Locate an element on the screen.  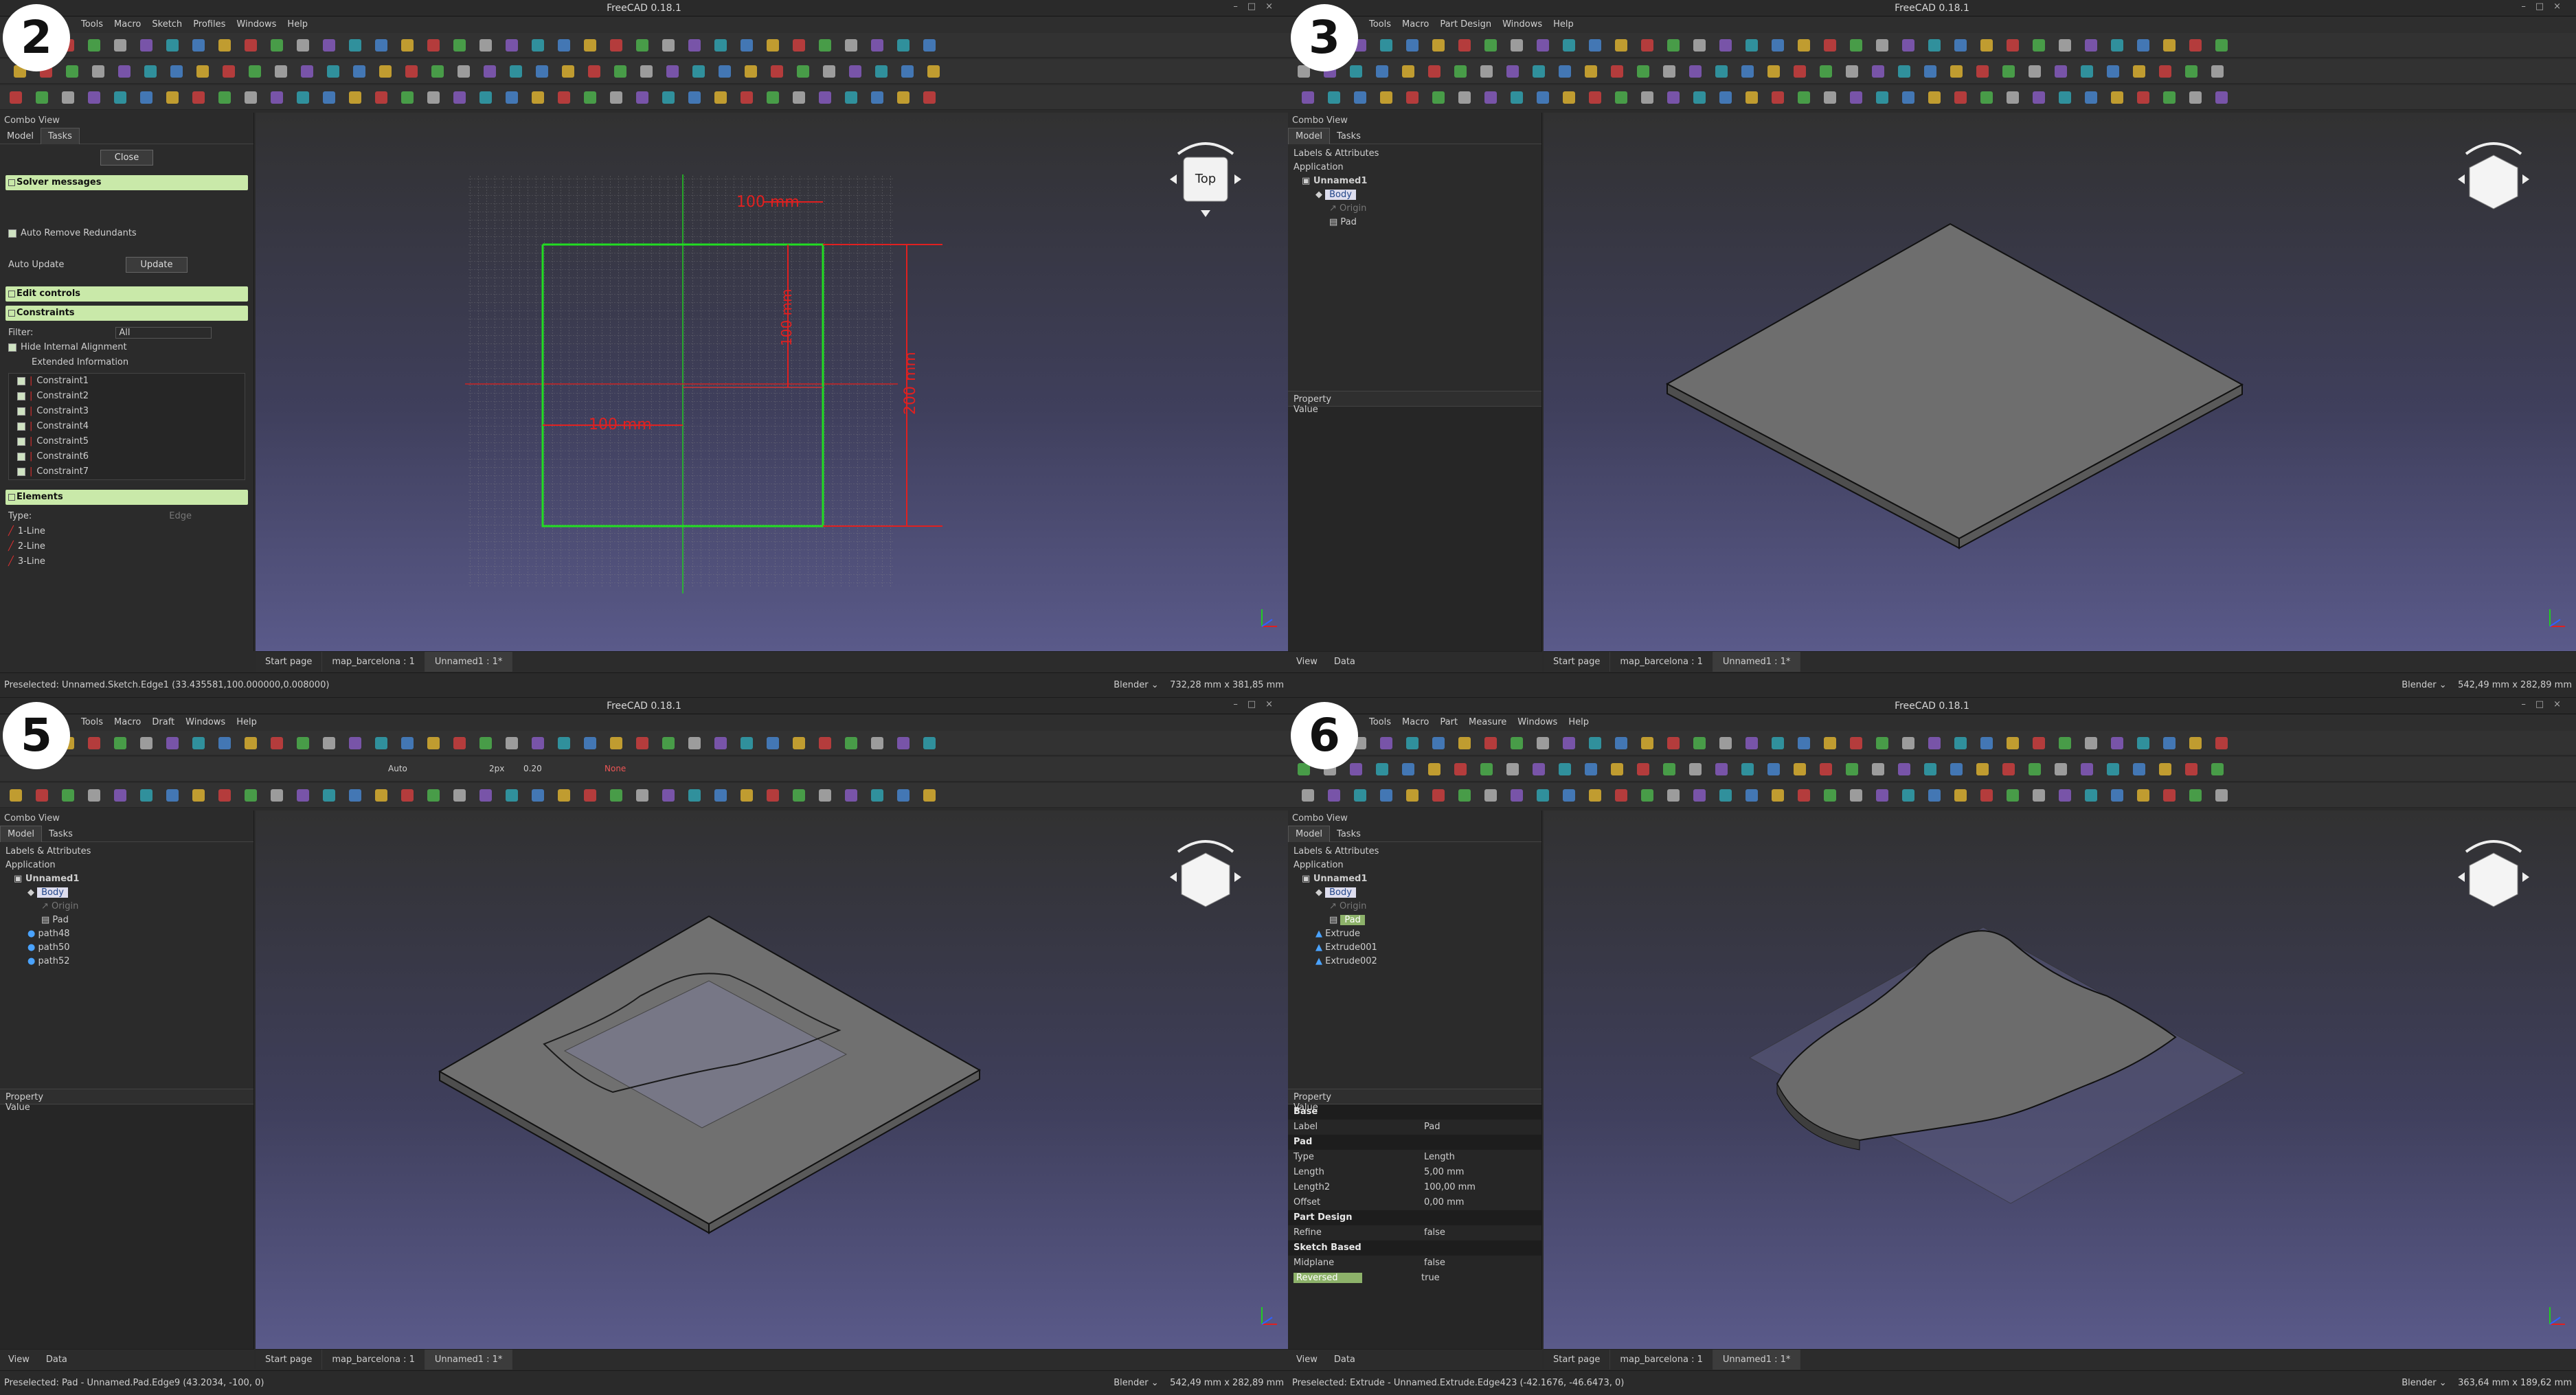
property-group: Sketch Based is located at coordinates (1414, 1248).